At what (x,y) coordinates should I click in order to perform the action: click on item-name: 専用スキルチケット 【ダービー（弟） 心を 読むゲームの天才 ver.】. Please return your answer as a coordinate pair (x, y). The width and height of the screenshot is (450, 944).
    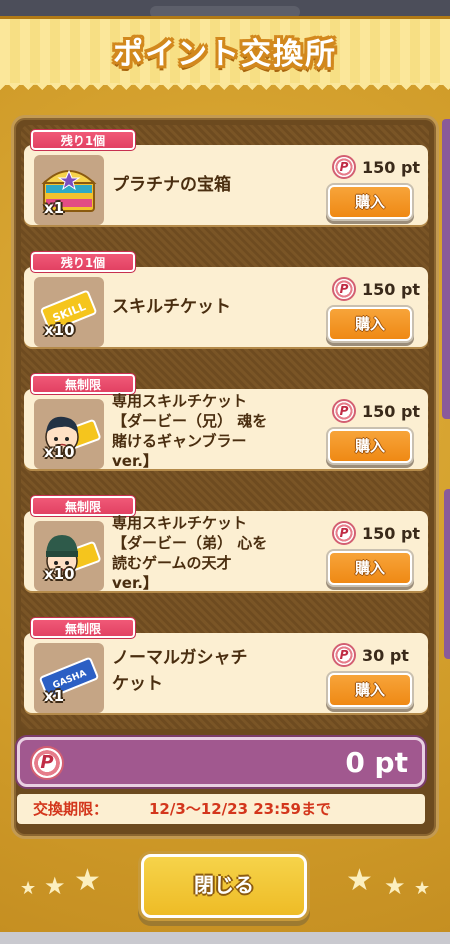
    Looking at the image, I should click on (189, 553).